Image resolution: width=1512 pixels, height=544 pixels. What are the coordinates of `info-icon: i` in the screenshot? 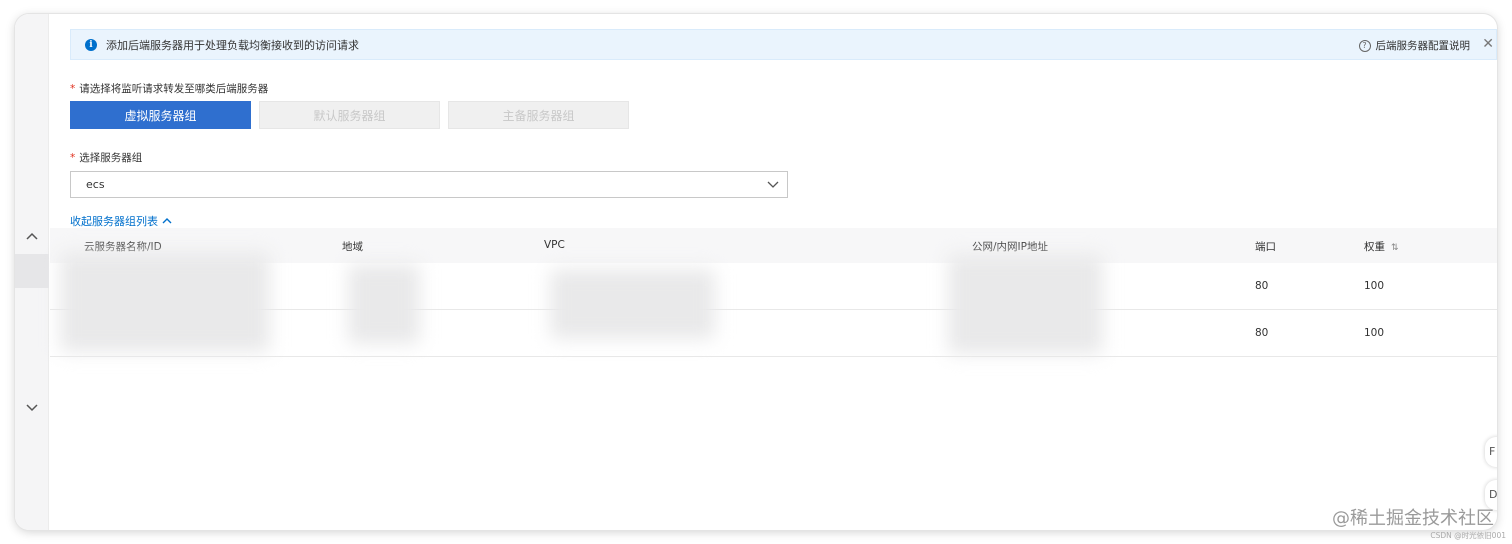 It's located at (91, 44).